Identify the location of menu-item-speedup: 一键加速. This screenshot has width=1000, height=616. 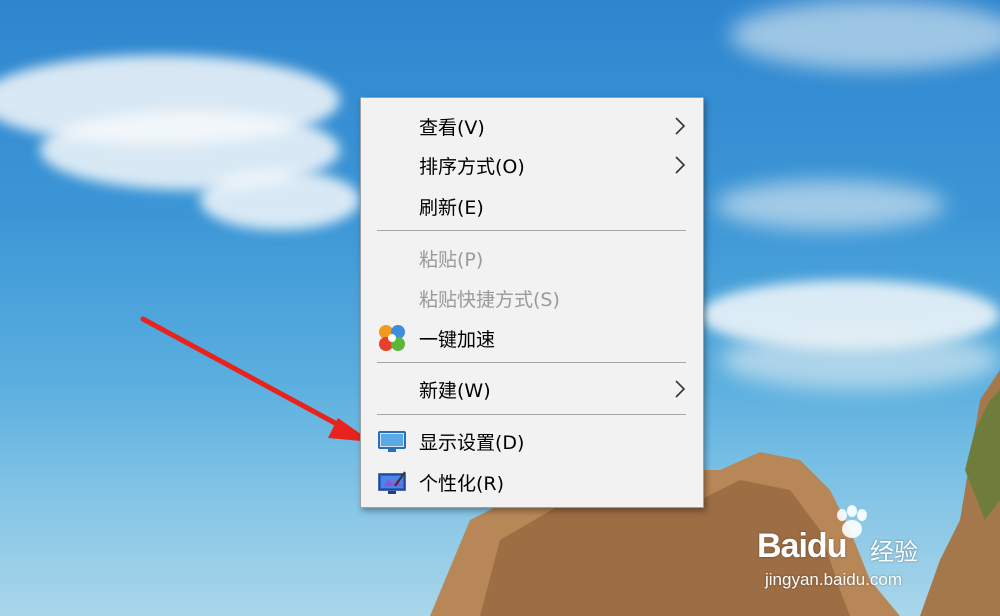
(532, 338).